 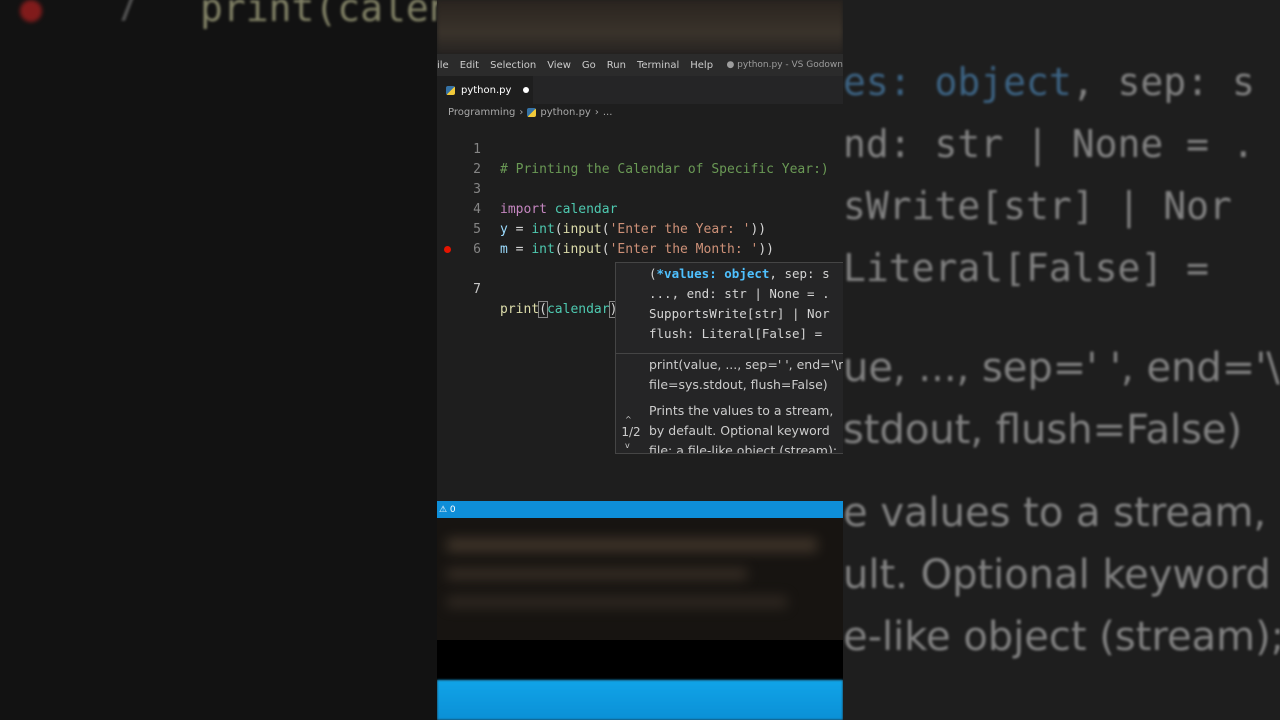 I want to click on bg-doc-line4: ult. Optional keyword, so click(x=1057, y=575).